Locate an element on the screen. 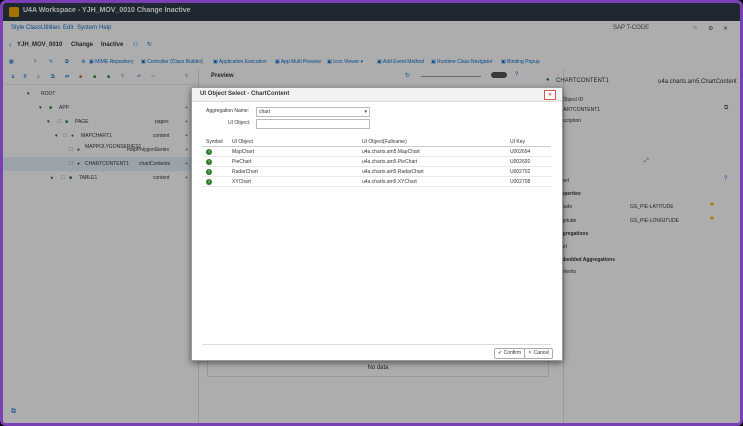 The width and height of the screenshot is (743, 426). cell-ui-fullname: u4a.charts.am5.RadarChart is located at coordinates (432, 171).